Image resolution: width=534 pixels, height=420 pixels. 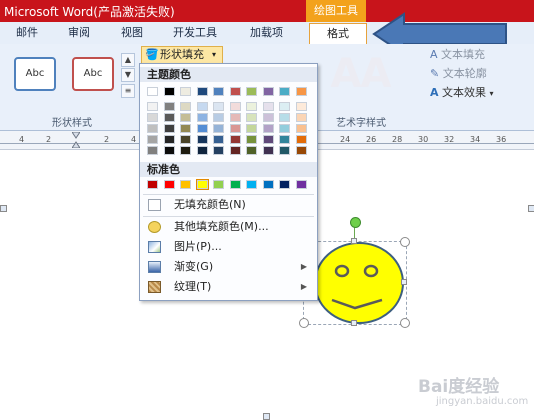 What do you see at coordinates (195, 33) in the screenshot?
I see `tab-developer: 开发工具` at bounding box center [195, 33].